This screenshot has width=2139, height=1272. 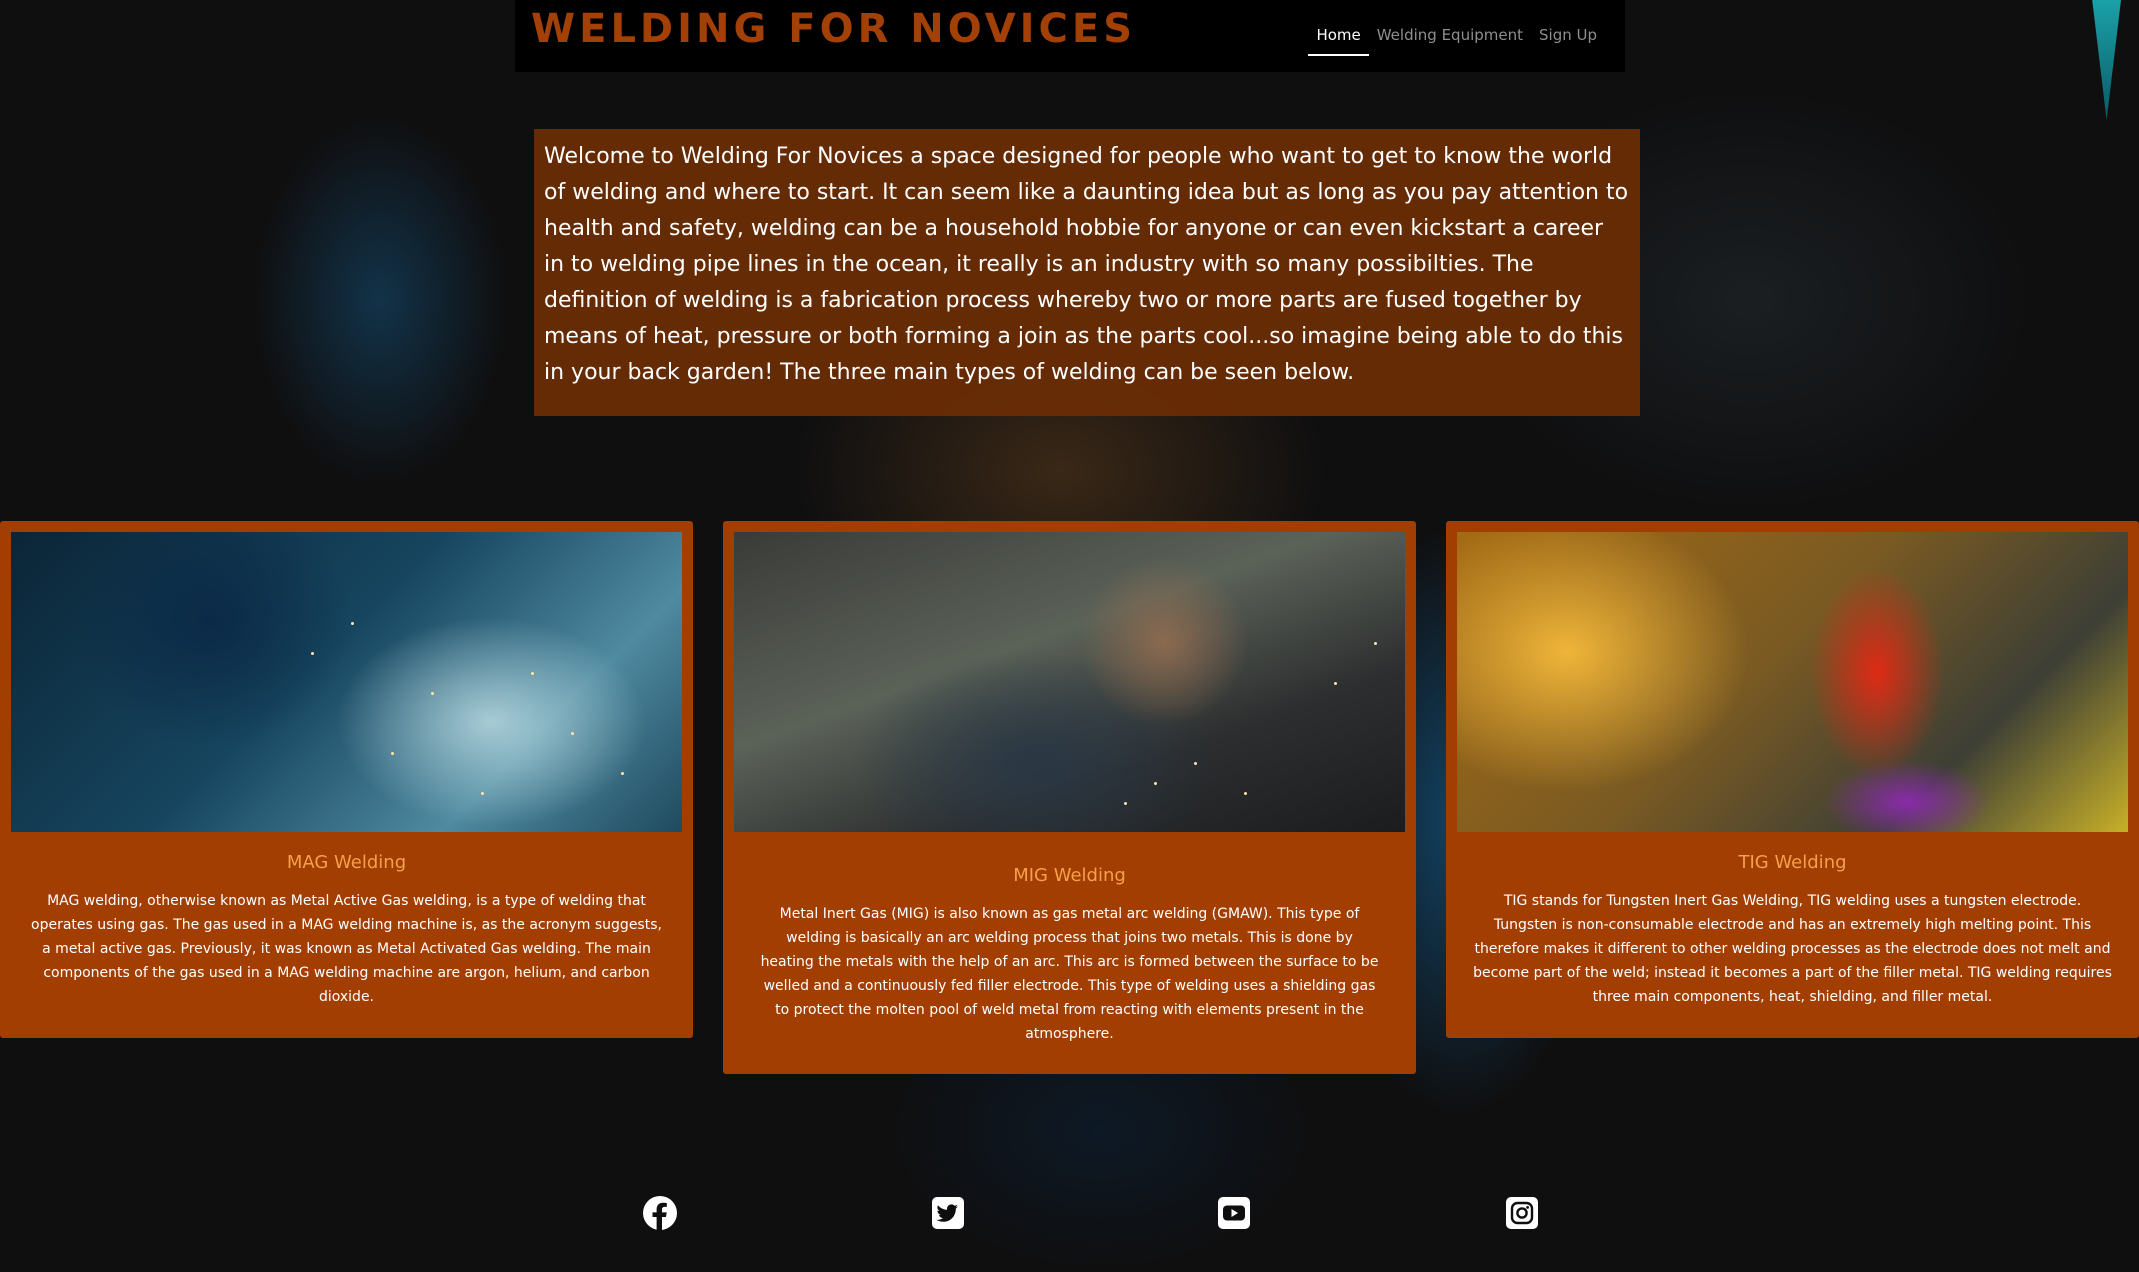 I want to click on instagram-icon, so click(x=1522, y=1213).